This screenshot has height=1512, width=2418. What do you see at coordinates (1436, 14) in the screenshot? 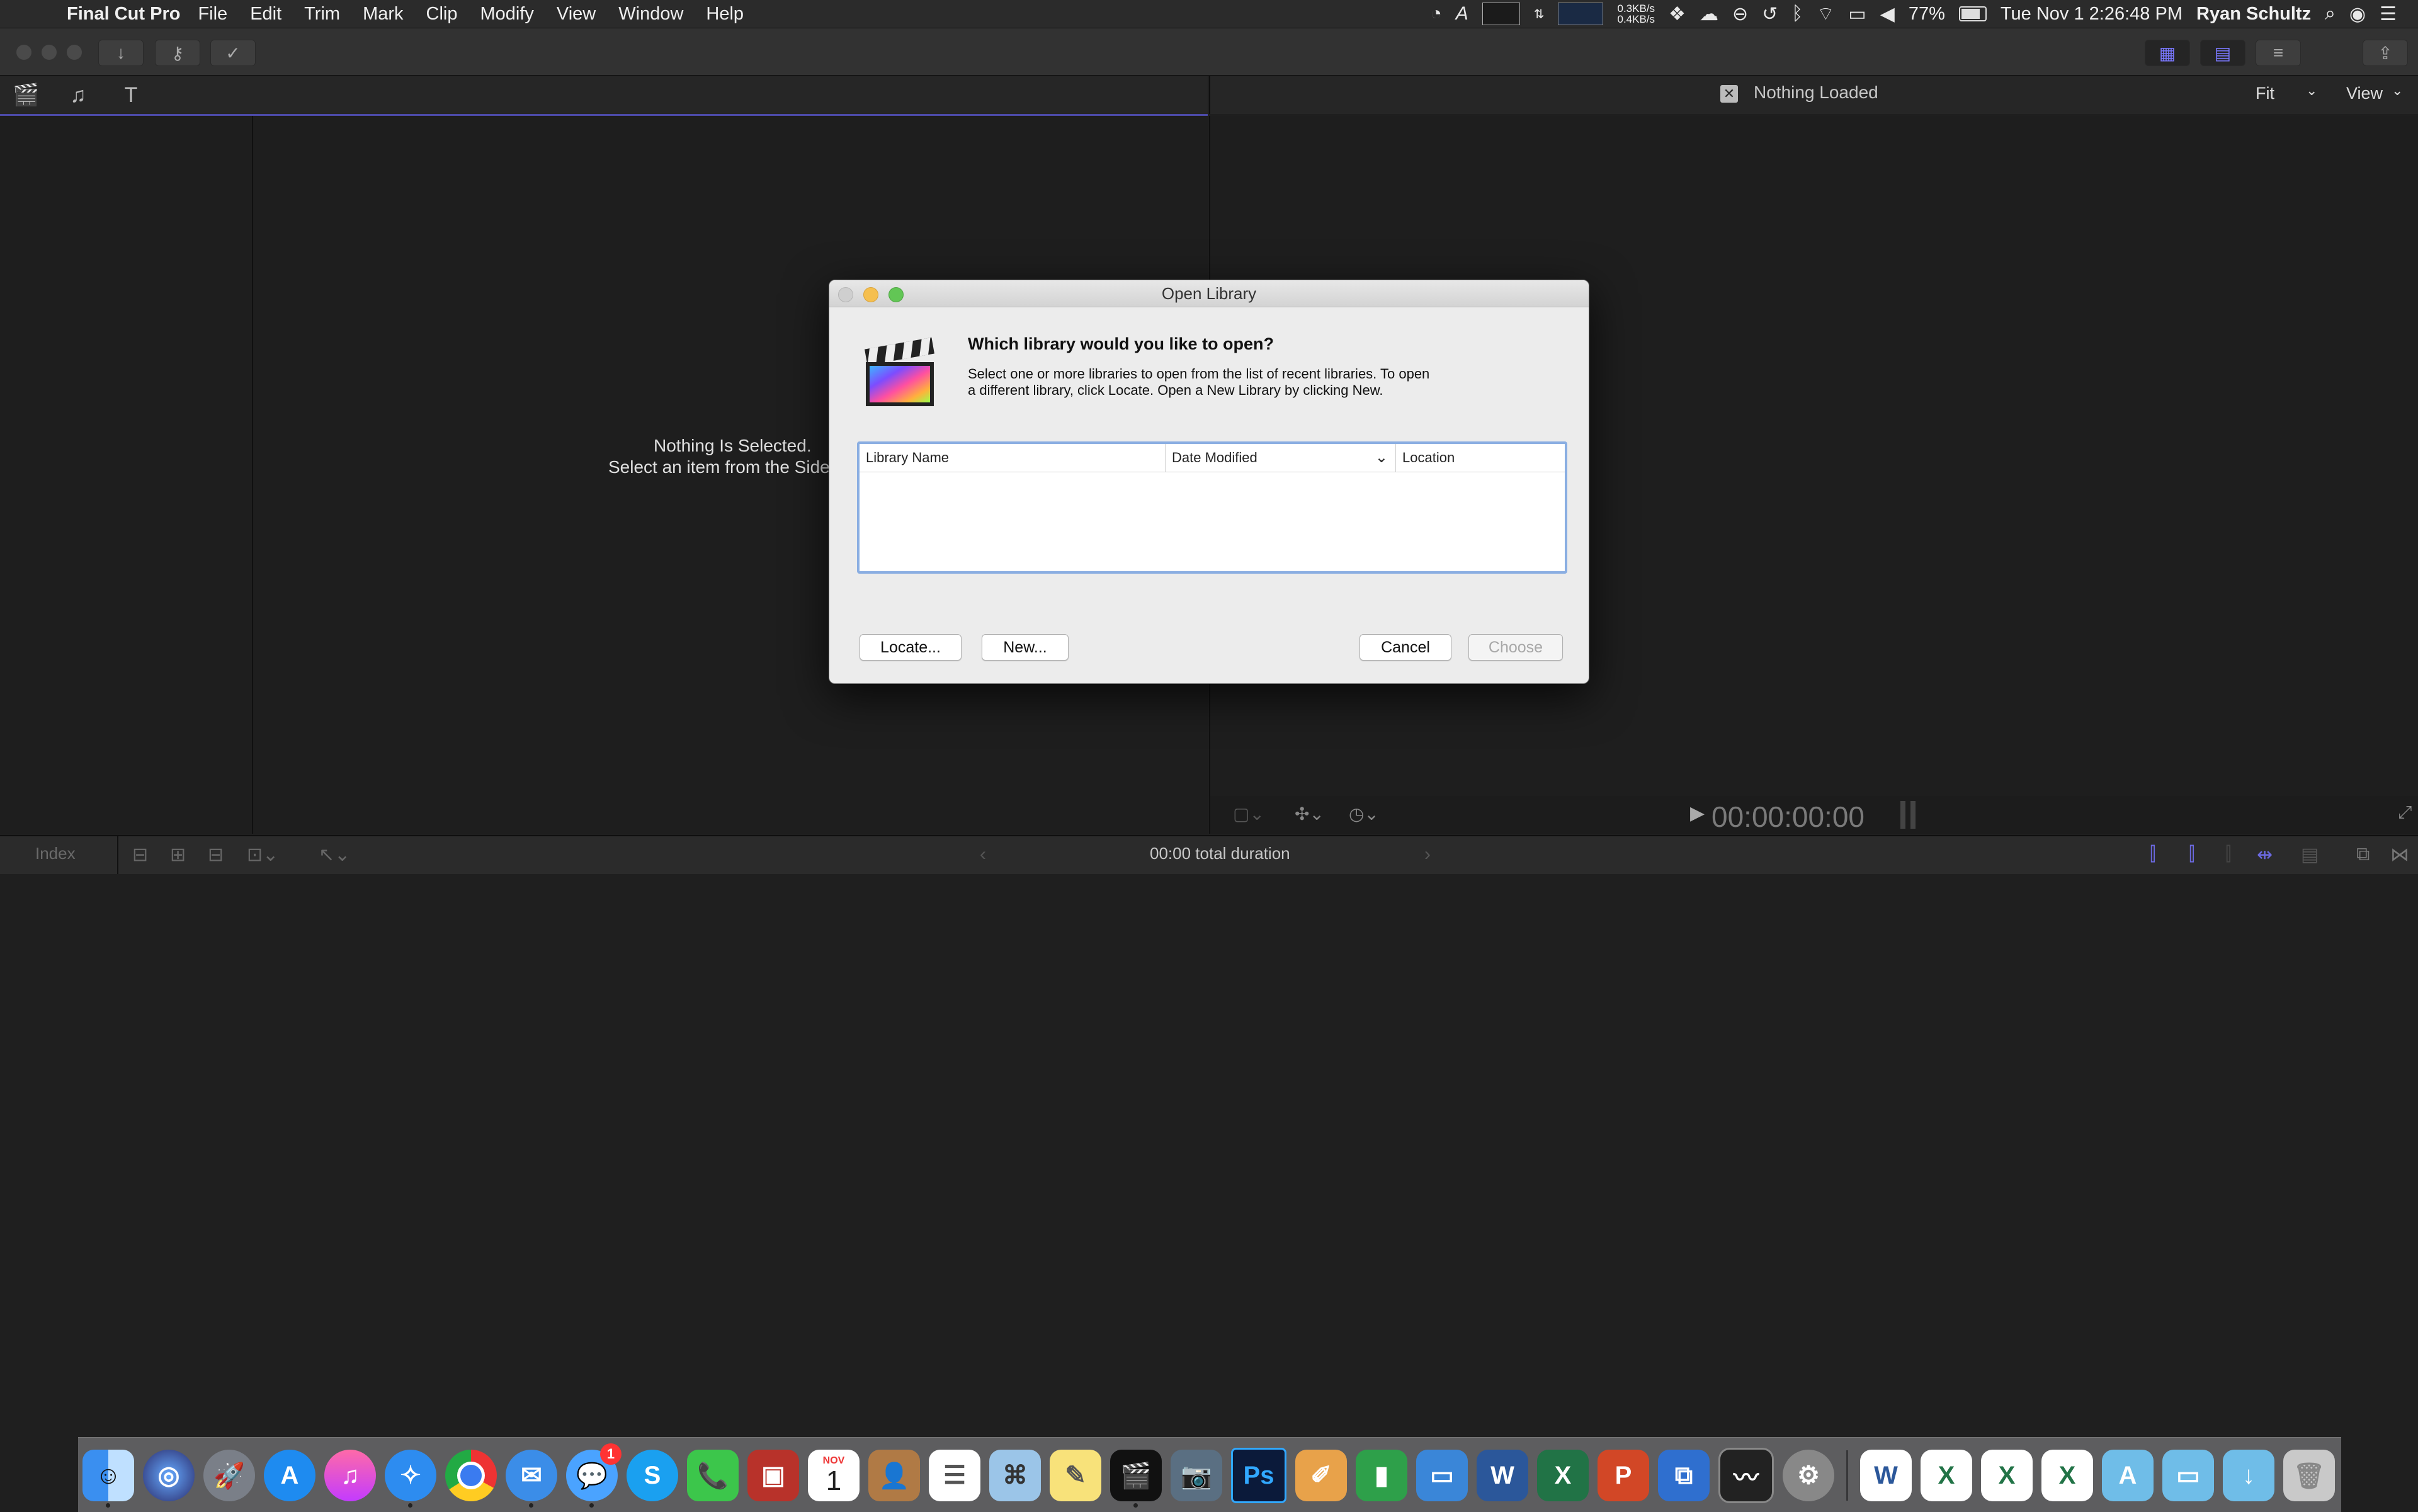
I see `clock-app-icon: ◔` at bounding box center [1436, 14].